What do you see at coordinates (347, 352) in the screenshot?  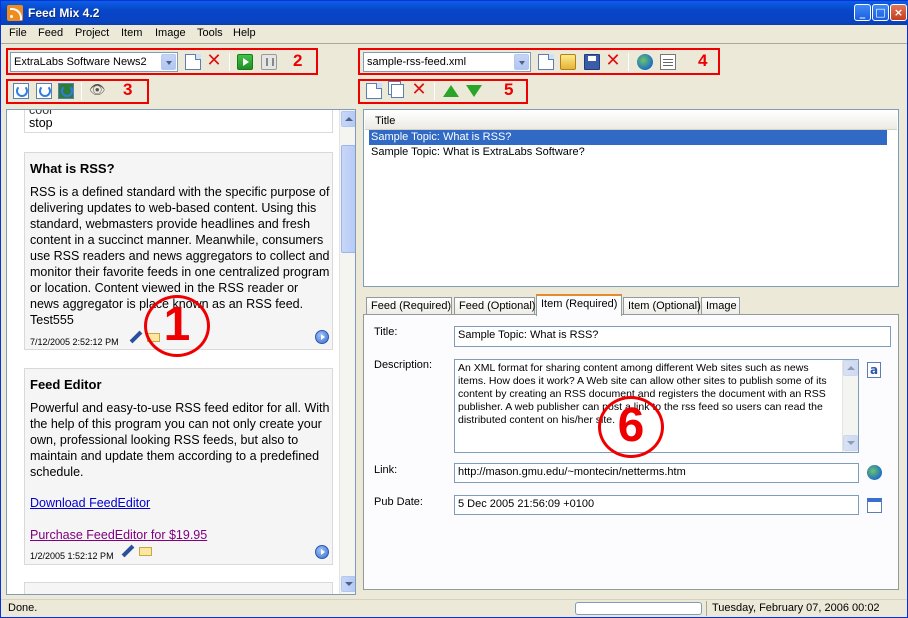 I see `preview-scrollbar` at bounding box center [347, 352].